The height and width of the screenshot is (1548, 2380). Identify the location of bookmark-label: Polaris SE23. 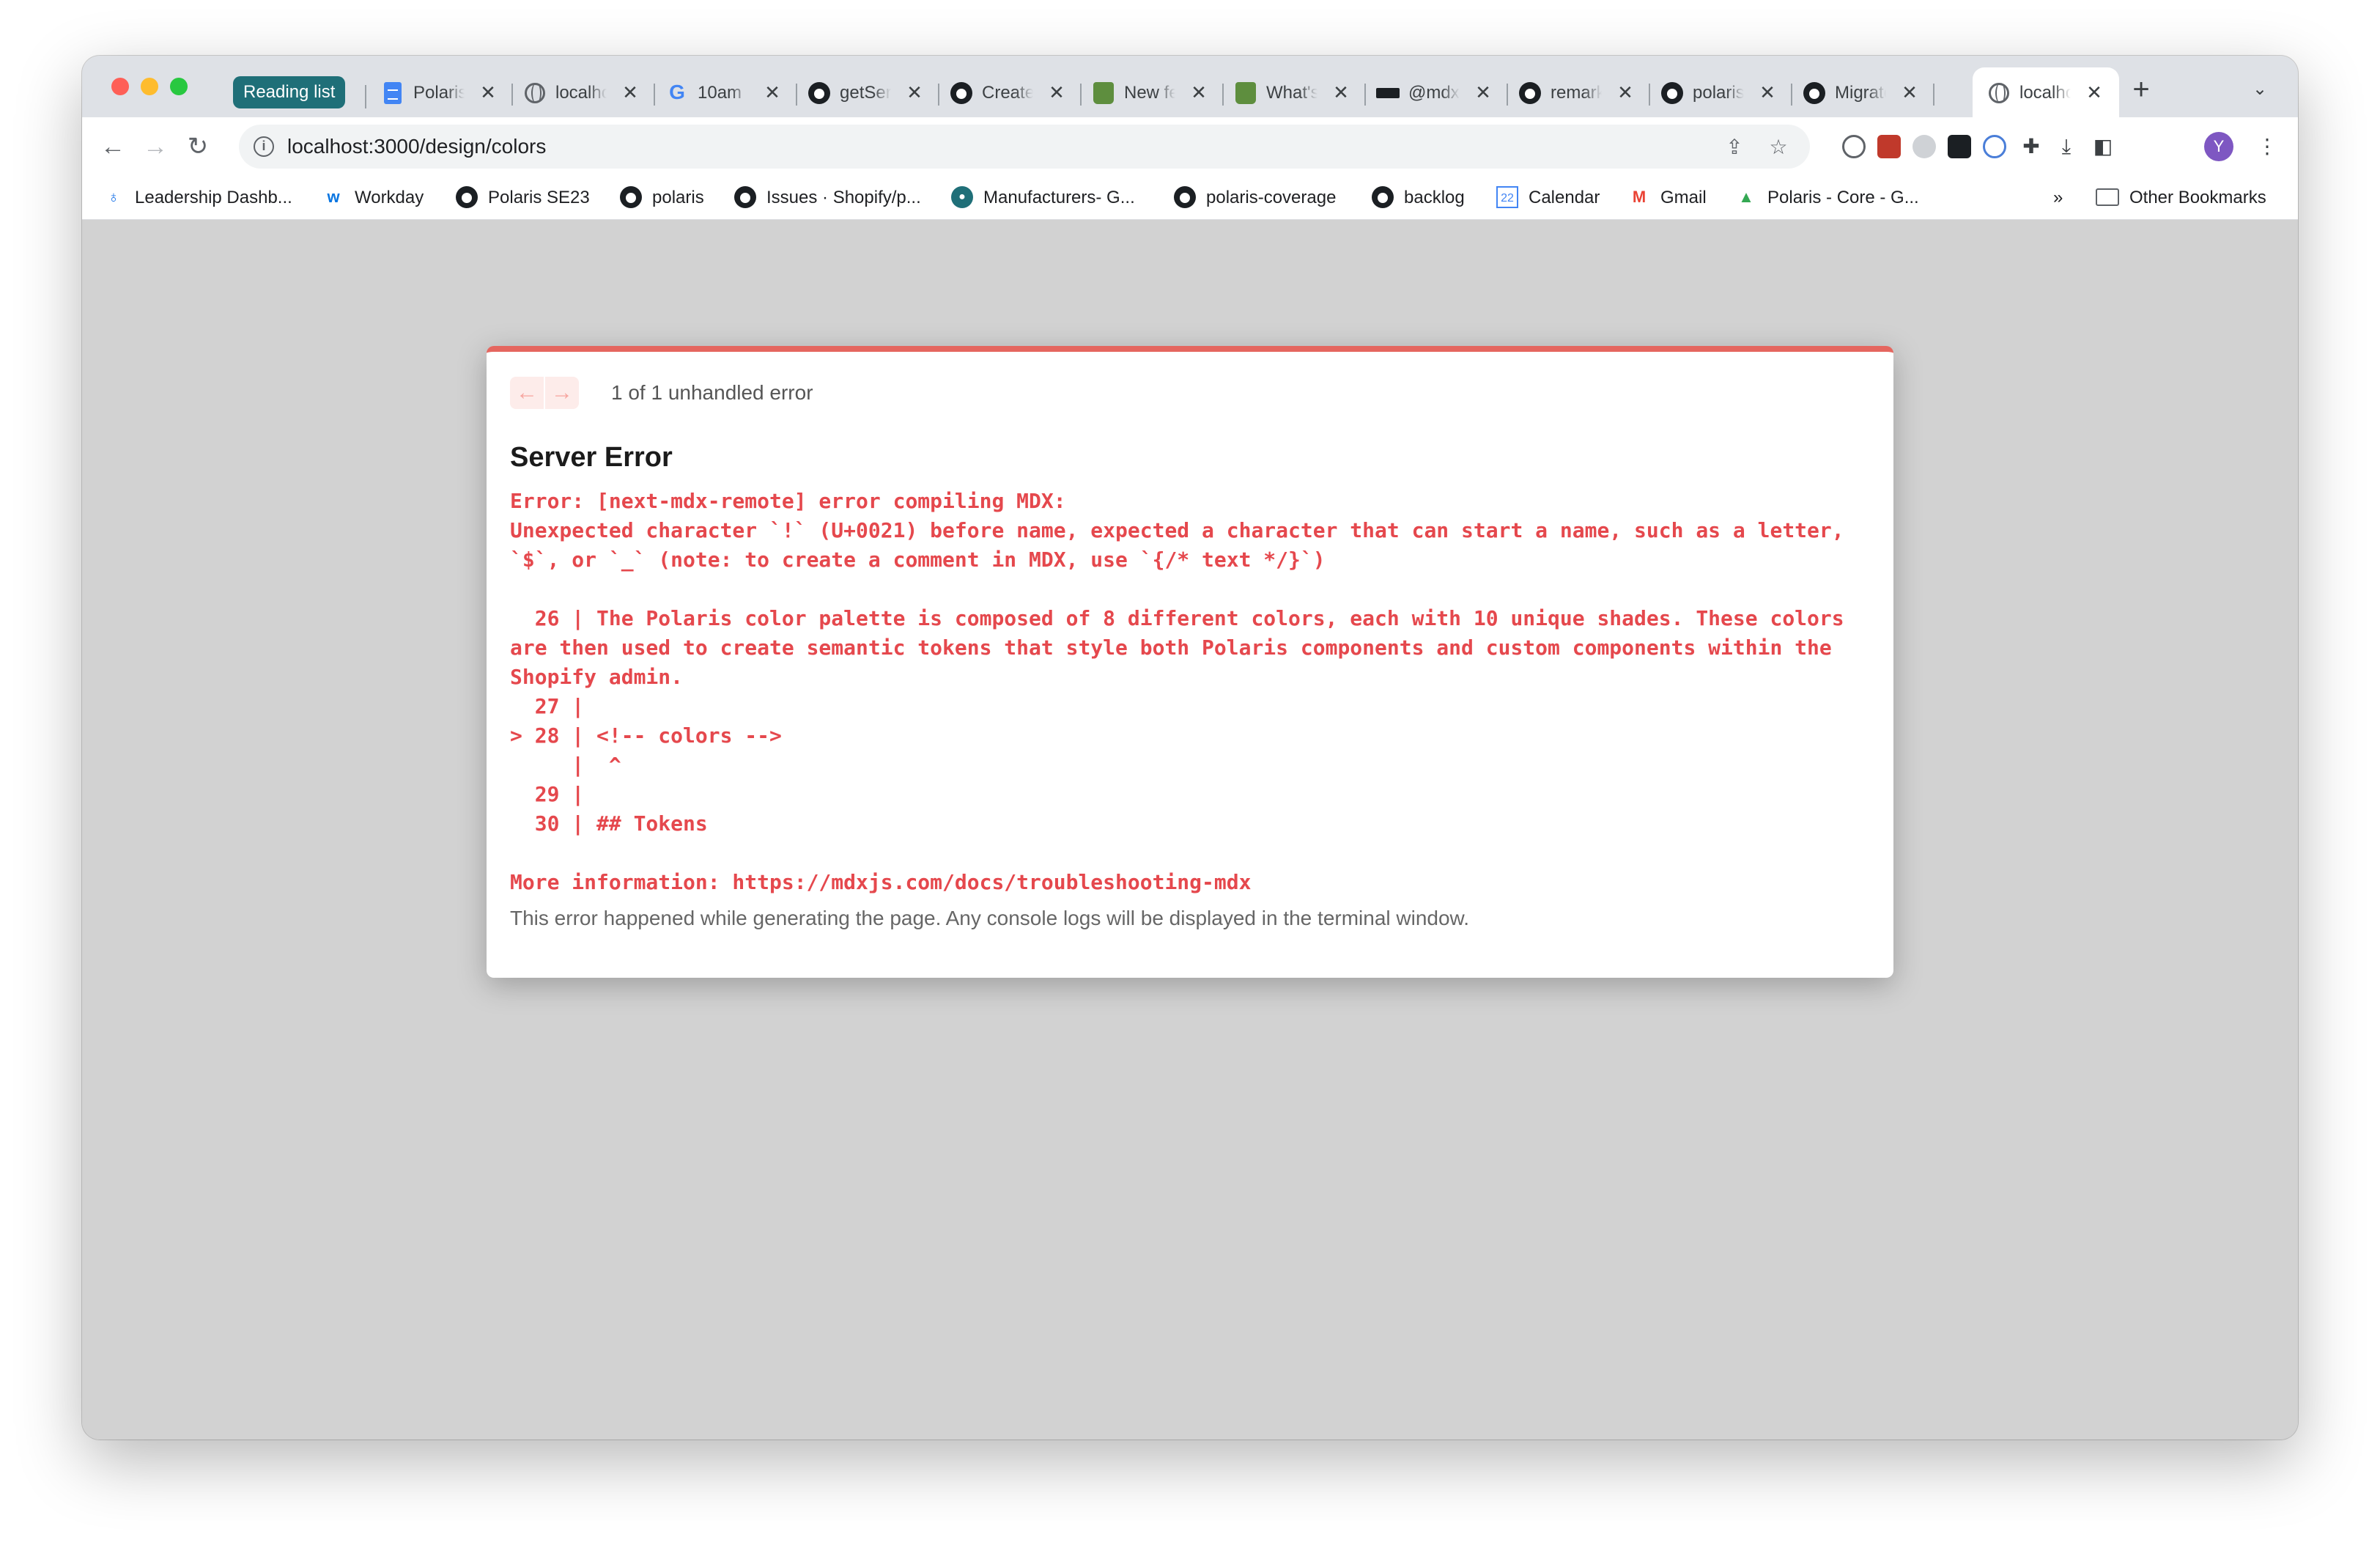
(539, 197).